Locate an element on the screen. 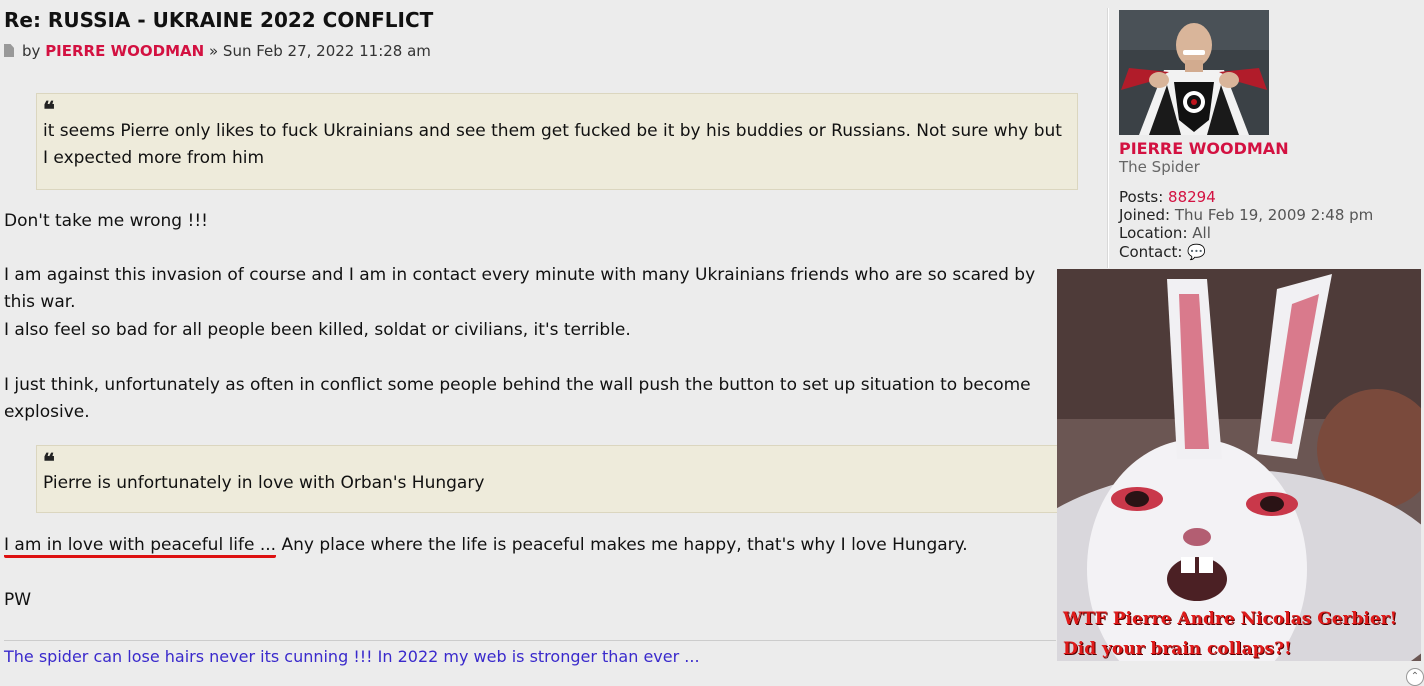 The width and height of the screenshot is (1424, 686). post-date: Sun Feb 27, 2022 11:28 am is located at coordinates (326, 51).